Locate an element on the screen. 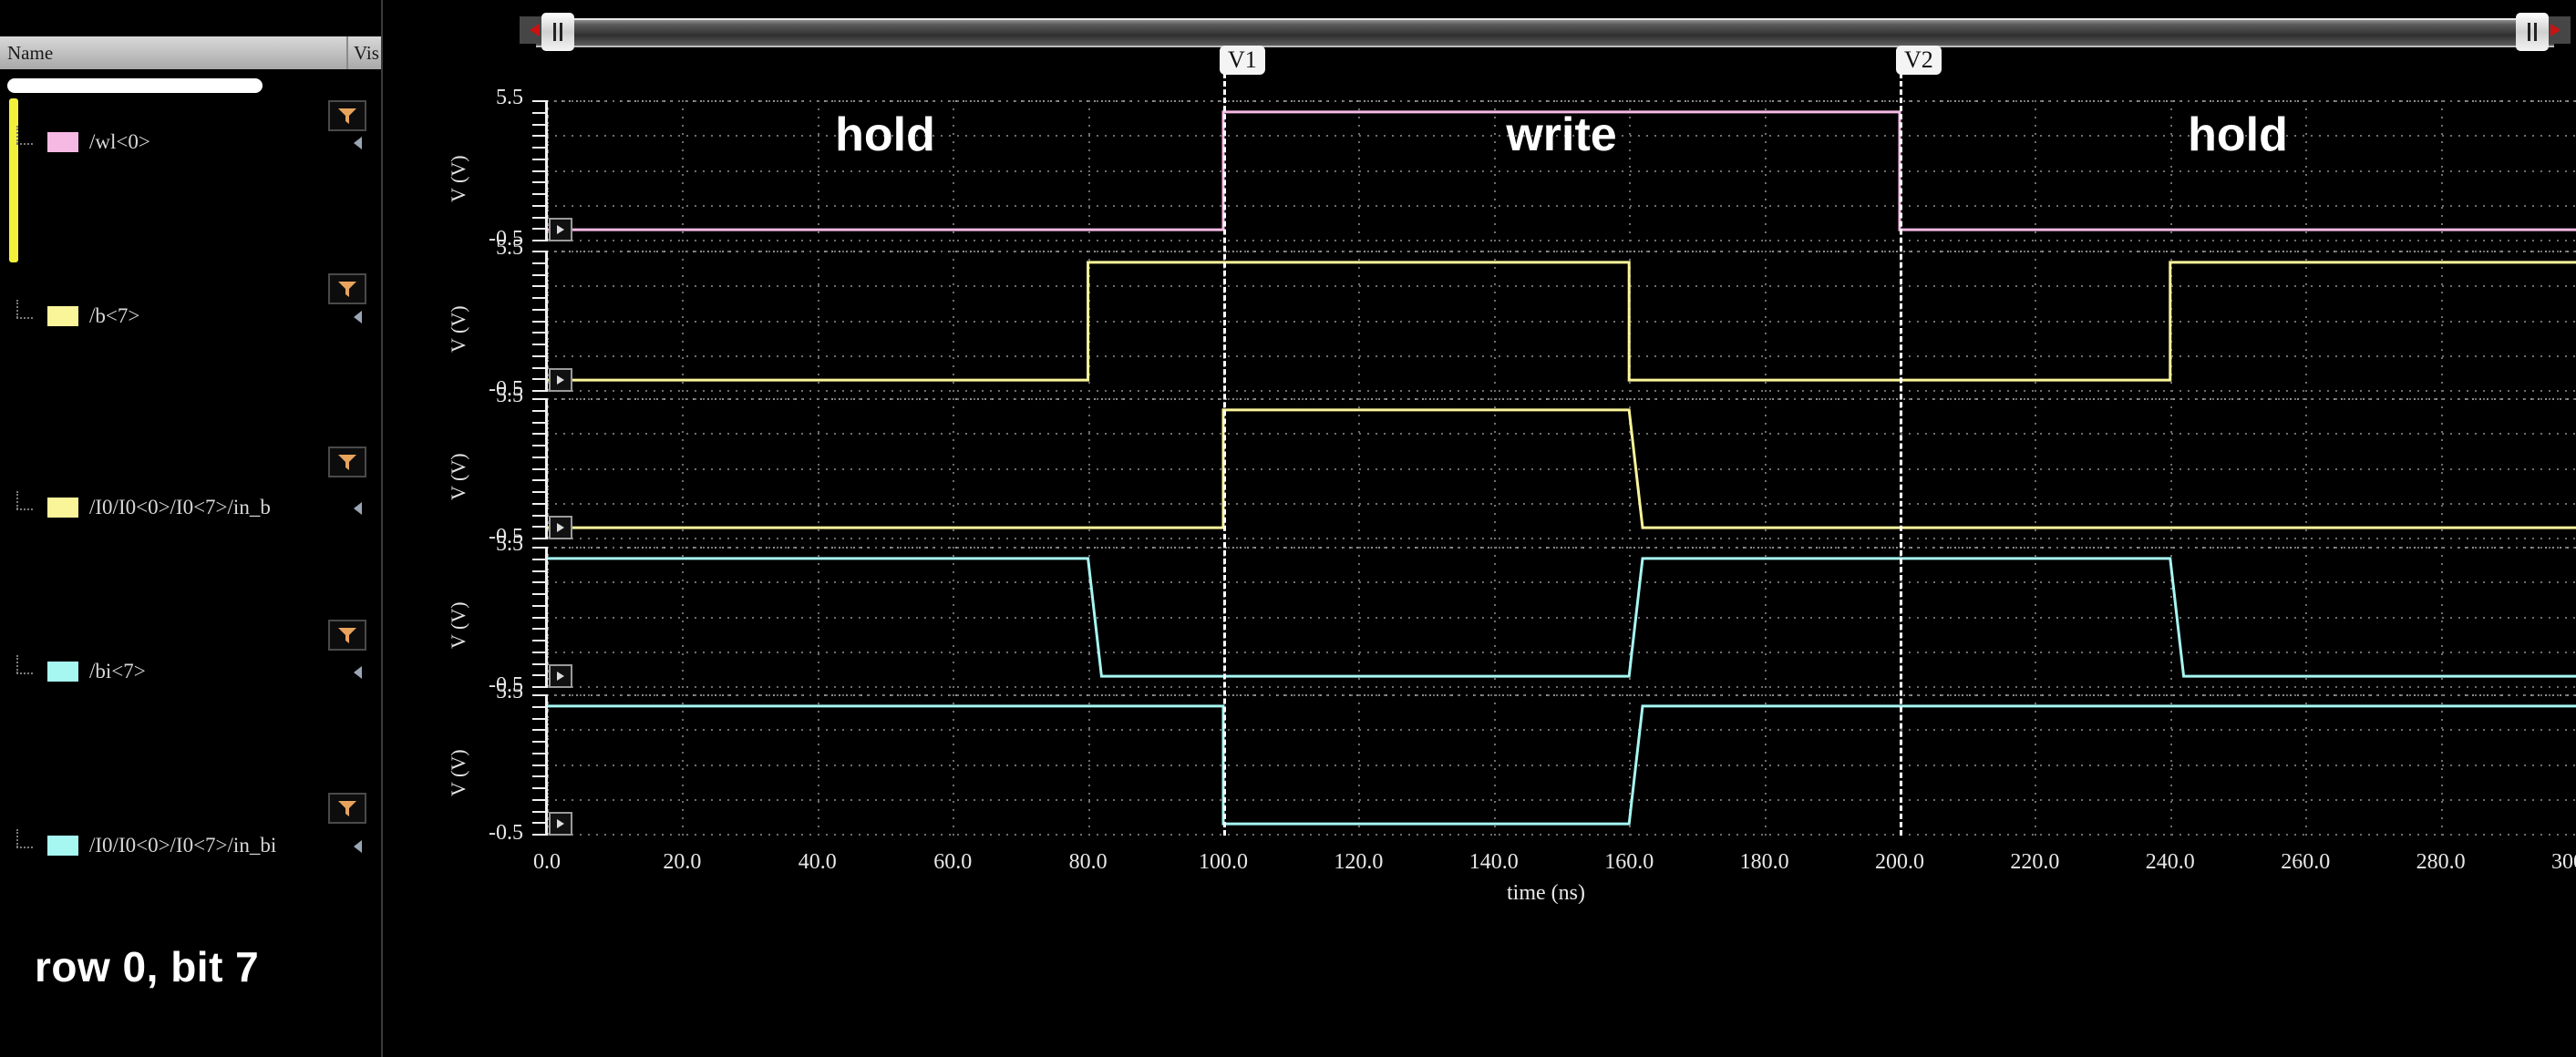  signal-row: /I0/I0<0>/I0<7>/in_bi is located at coordinates (190, 845).